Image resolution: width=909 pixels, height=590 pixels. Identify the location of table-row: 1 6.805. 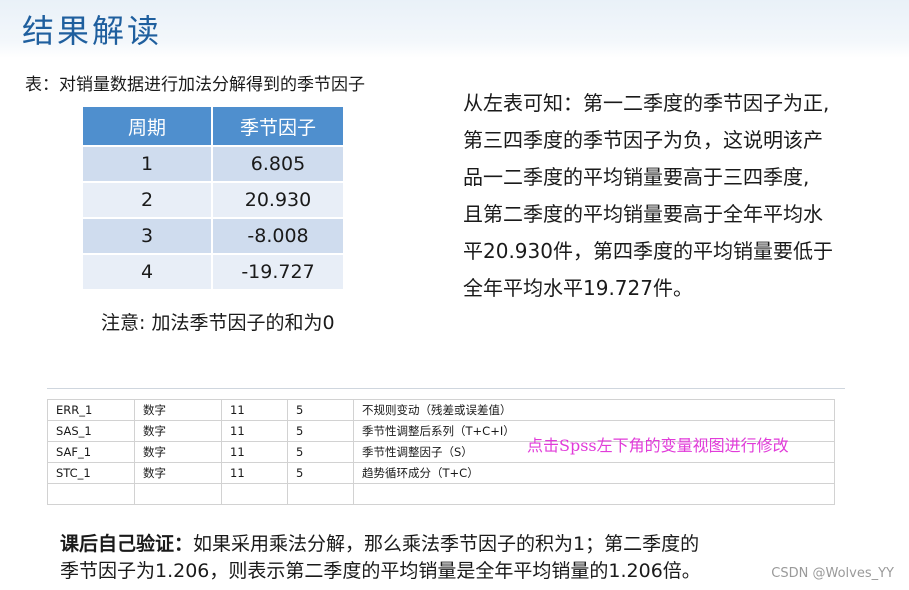
(213, 164).